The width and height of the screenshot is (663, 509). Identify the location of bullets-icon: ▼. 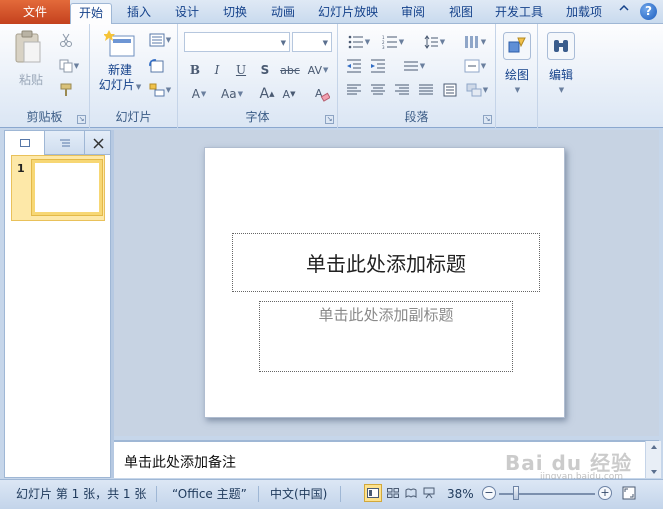
(359, 42).